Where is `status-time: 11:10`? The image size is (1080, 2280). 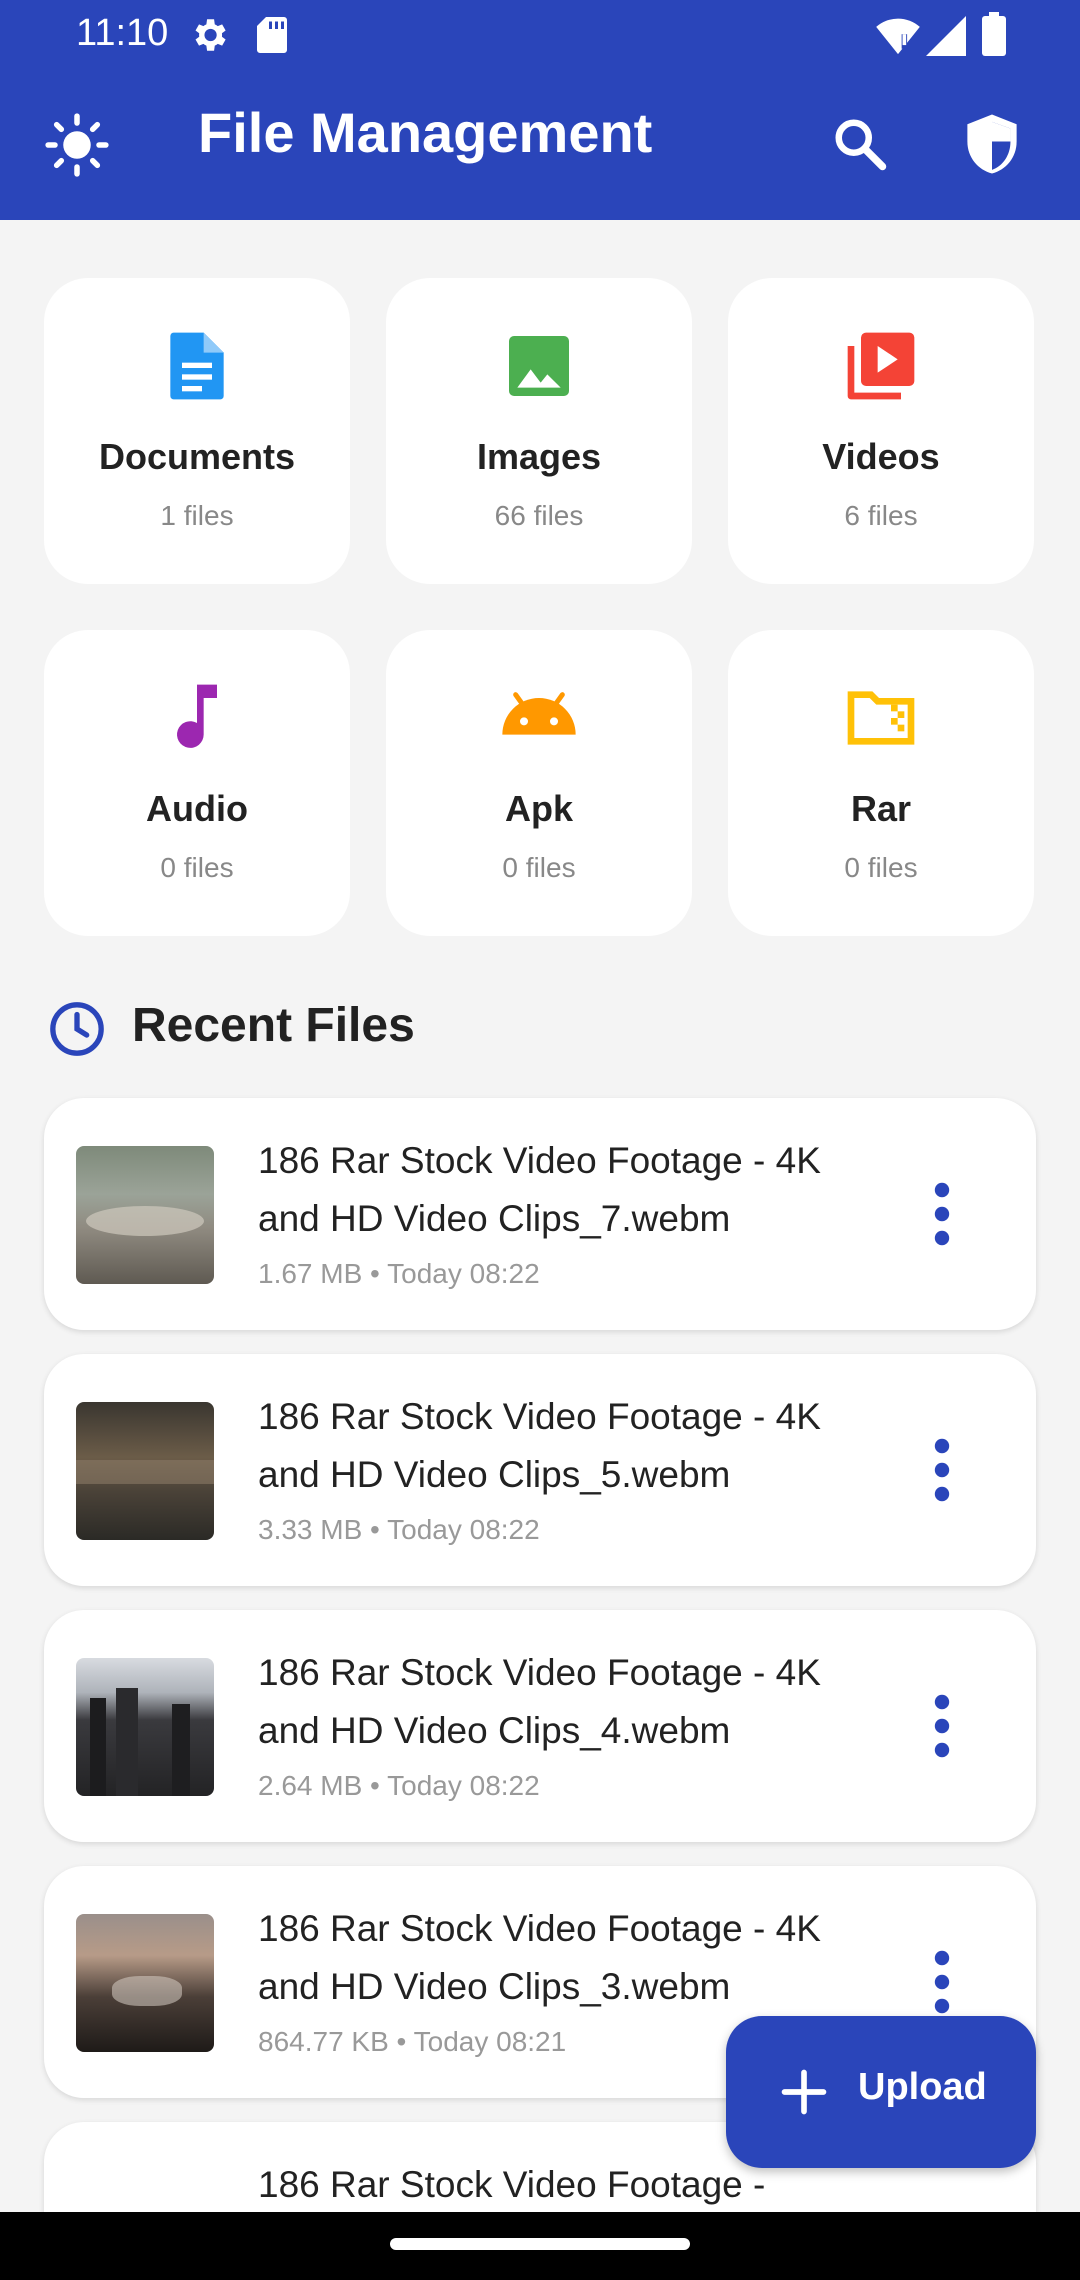
status-time: 11:10 is located at coordinates (122, 33).